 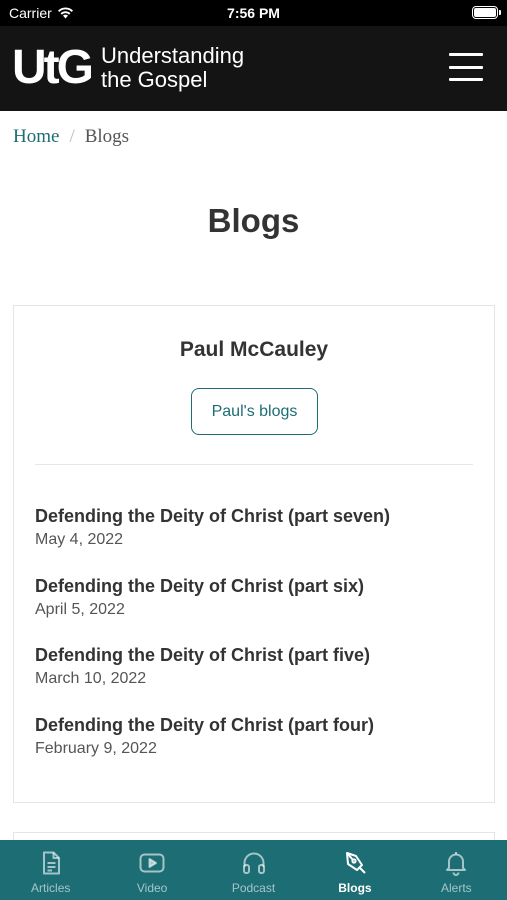 I want to click on post-date: February 9, 2022, so click(x=96, y=748).